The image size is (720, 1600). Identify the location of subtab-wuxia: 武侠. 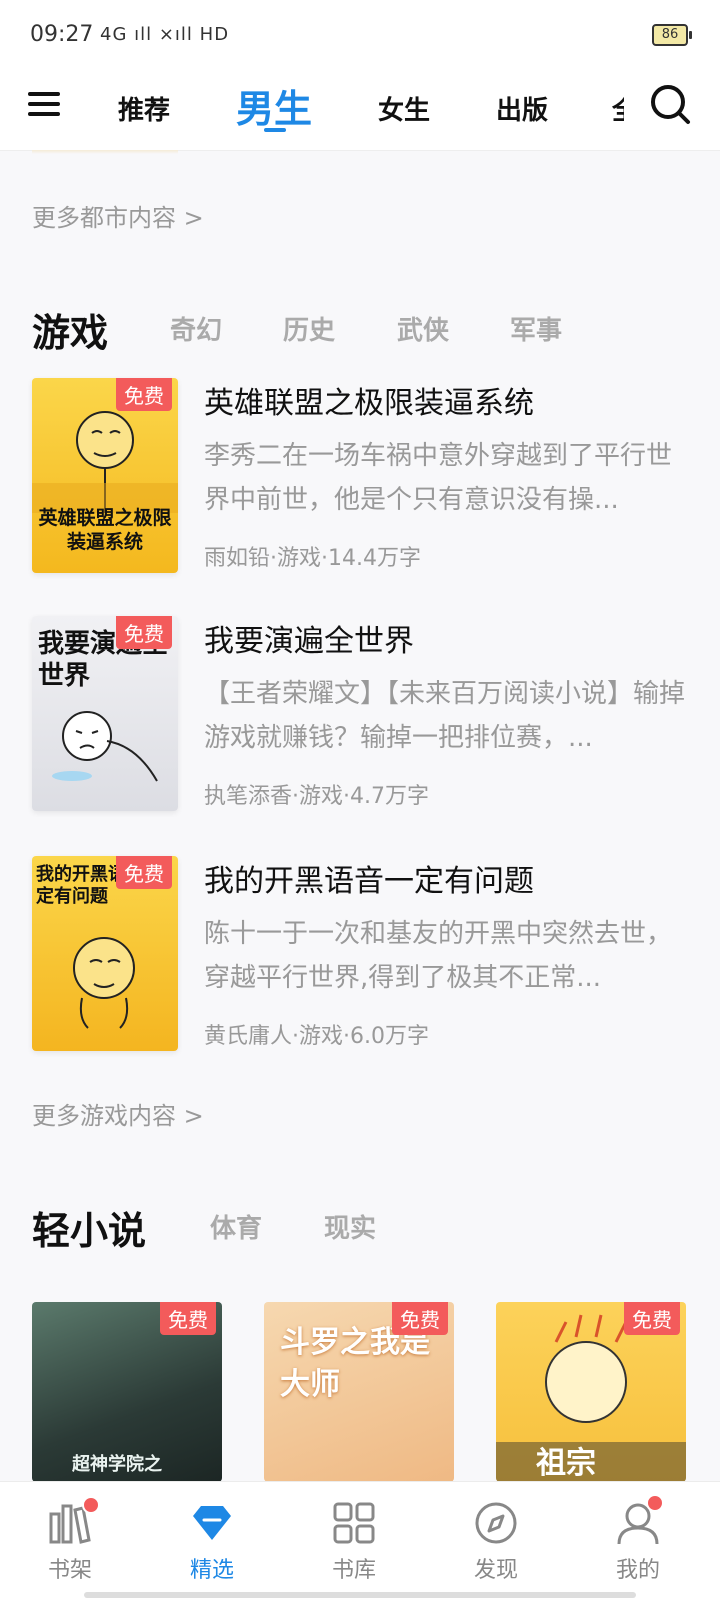
(423, 328).